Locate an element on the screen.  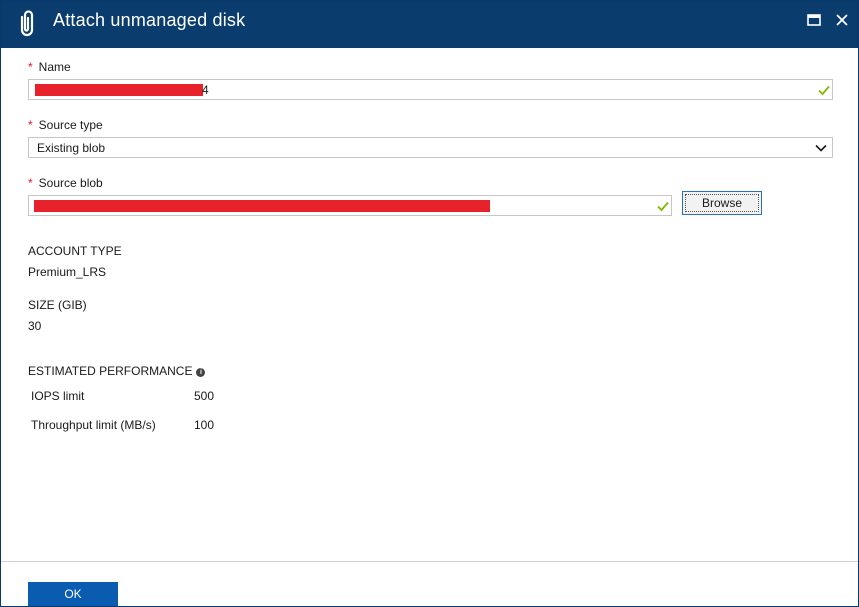
ok-button: OK is located at coordinates (73, 594).